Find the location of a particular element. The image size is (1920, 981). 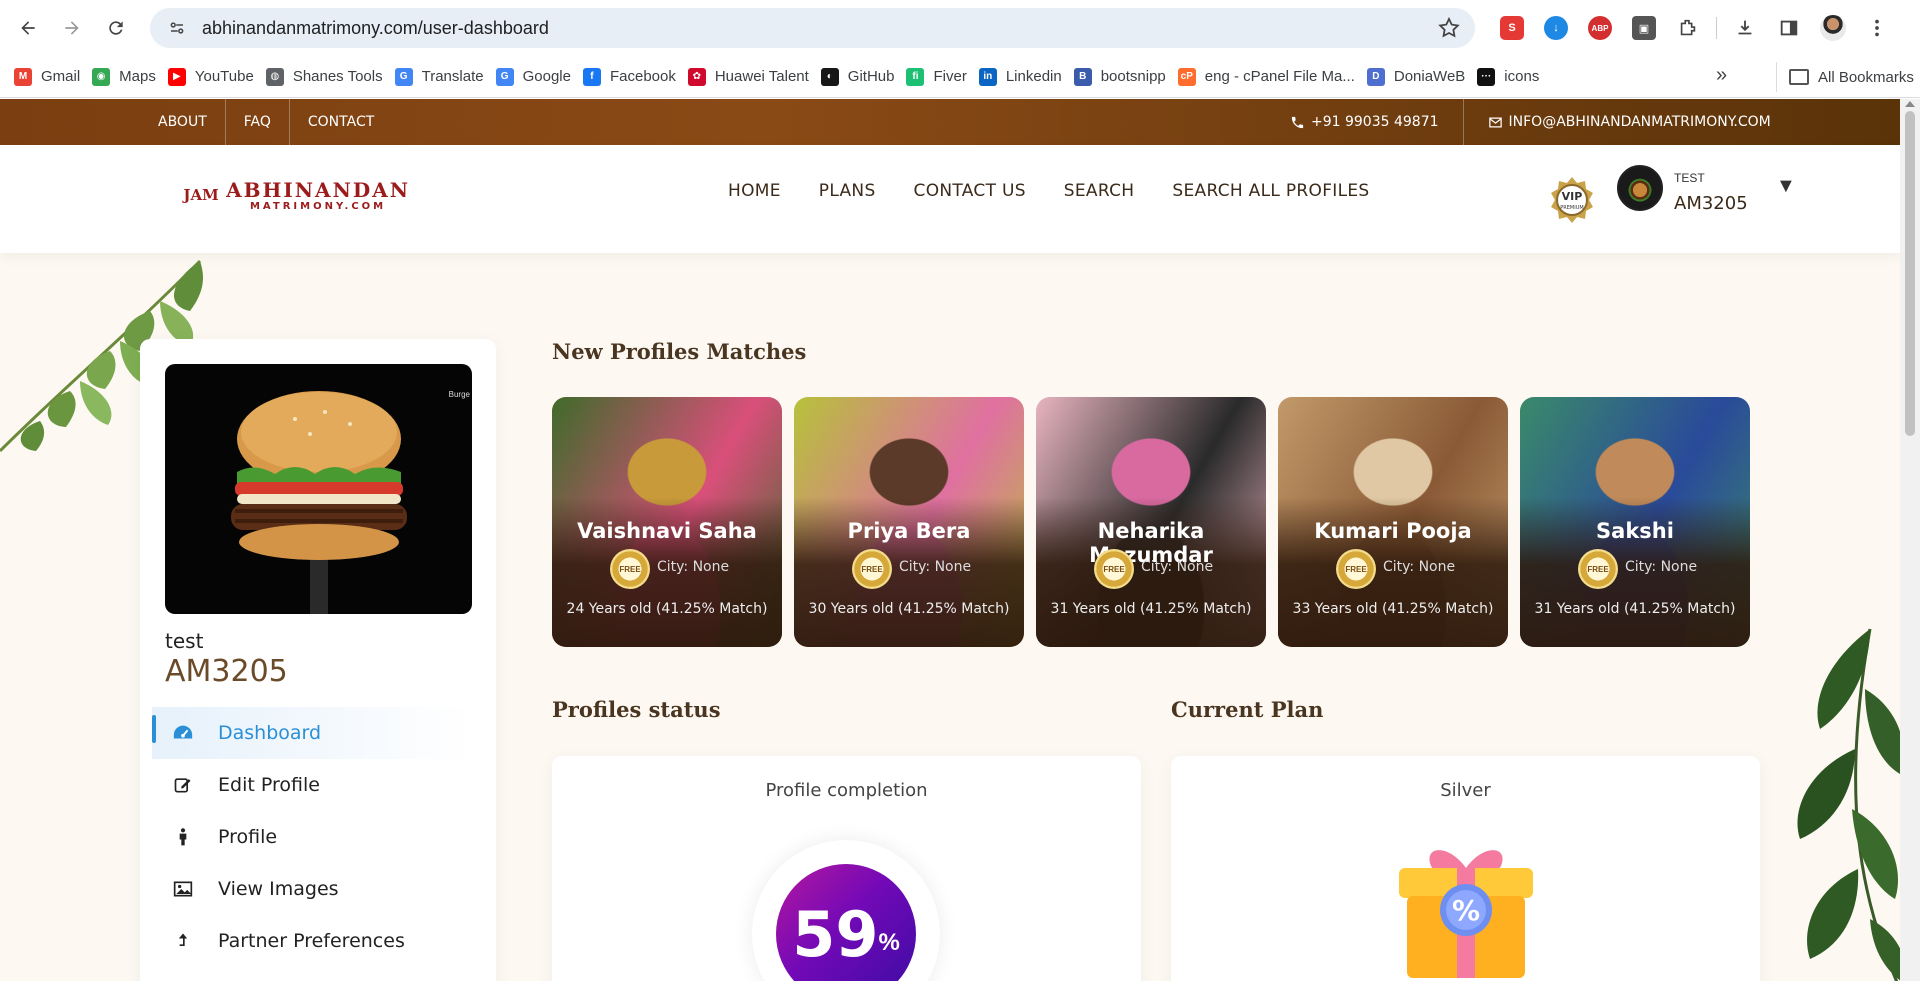

bookmark-star-icon is located at coordinates (1449, 28).